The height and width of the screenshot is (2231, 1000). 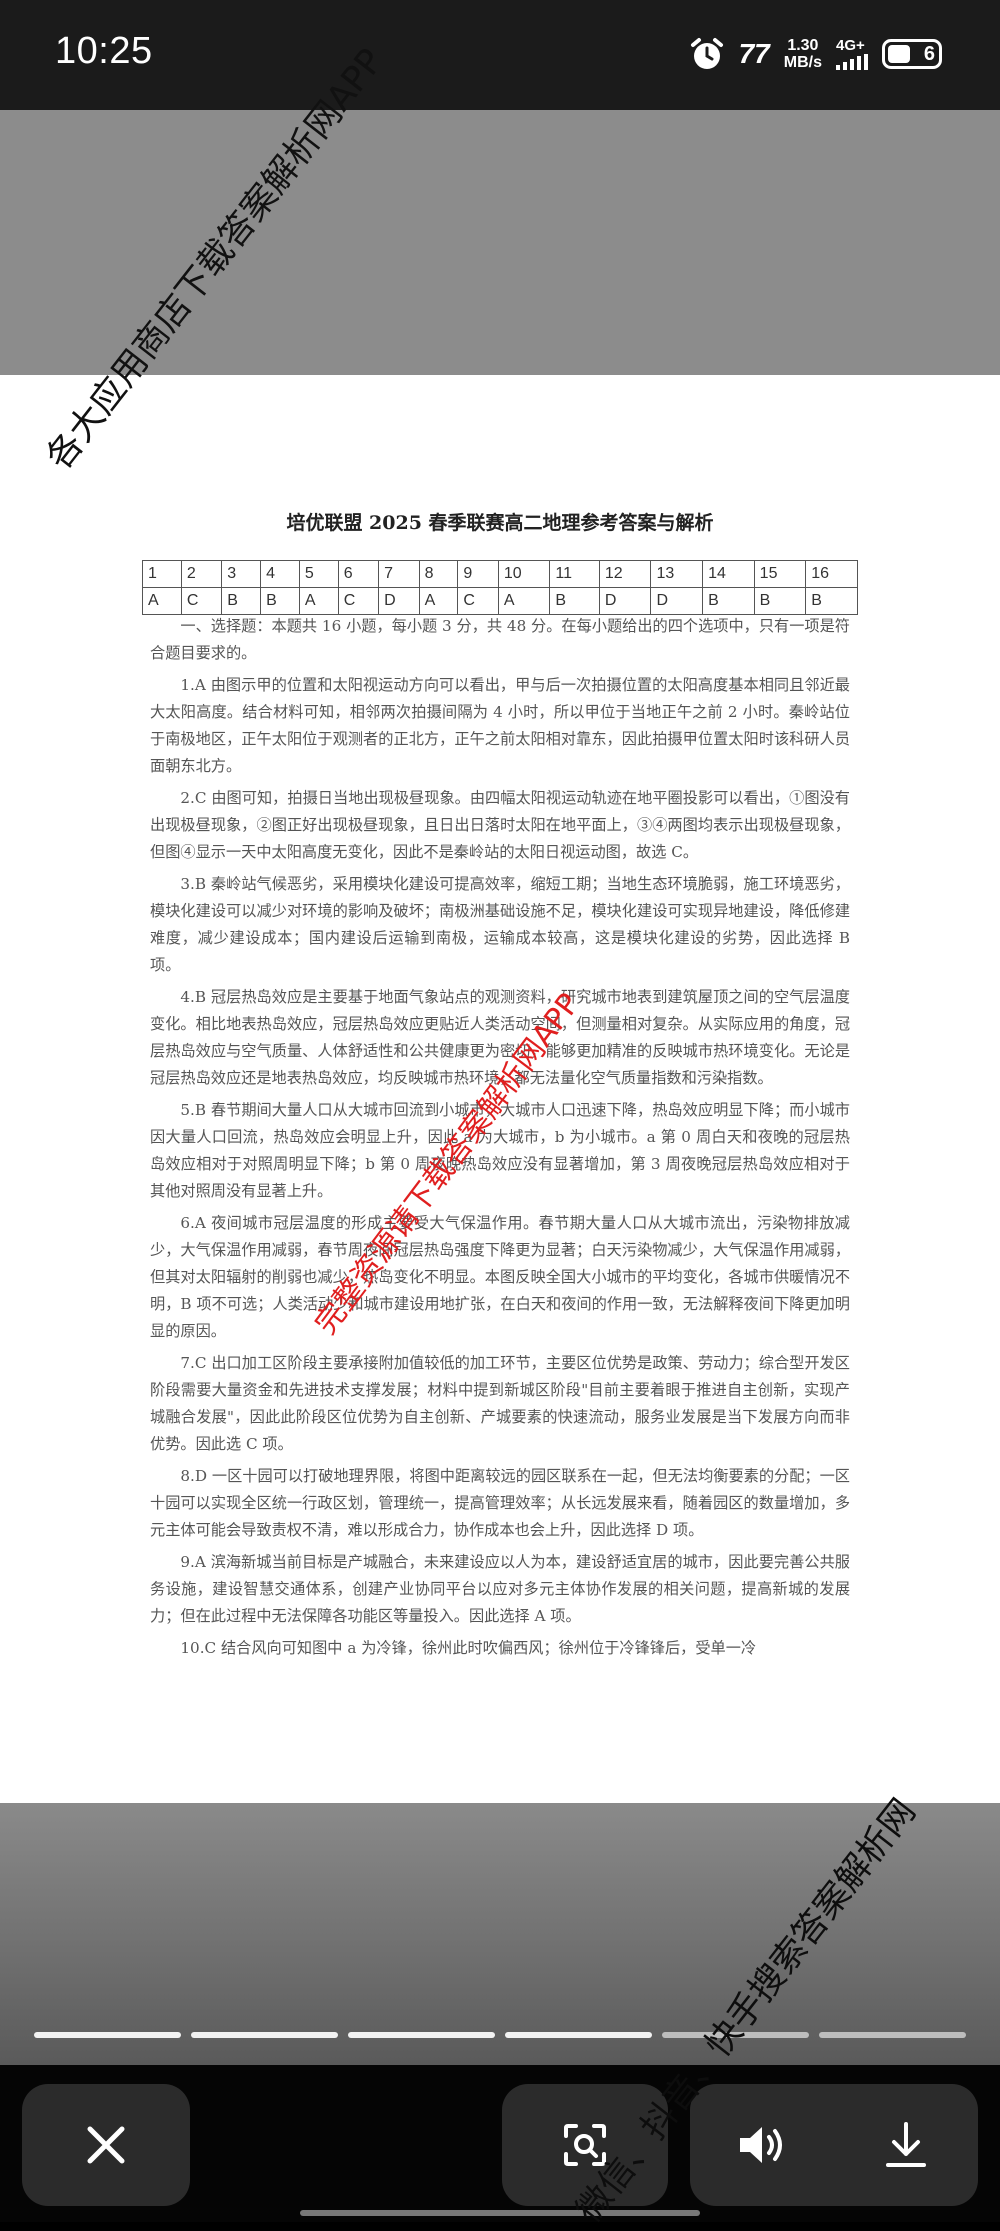 I want to click on answer-number-cell: 4, so click(x=280, y=574).